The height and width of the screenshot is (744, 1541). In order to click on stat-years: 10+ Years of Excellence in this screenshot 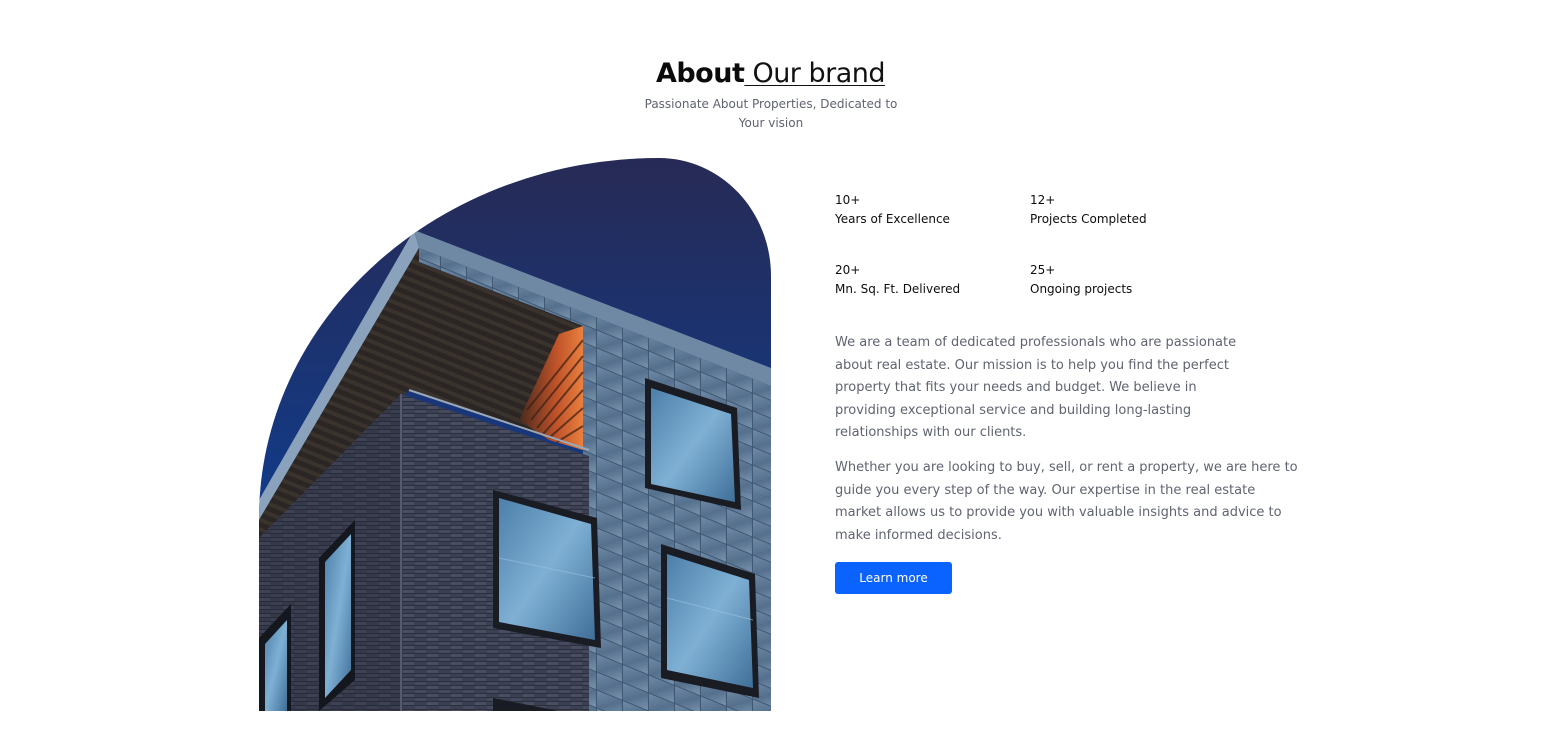, I will do `click(892, 210)`.